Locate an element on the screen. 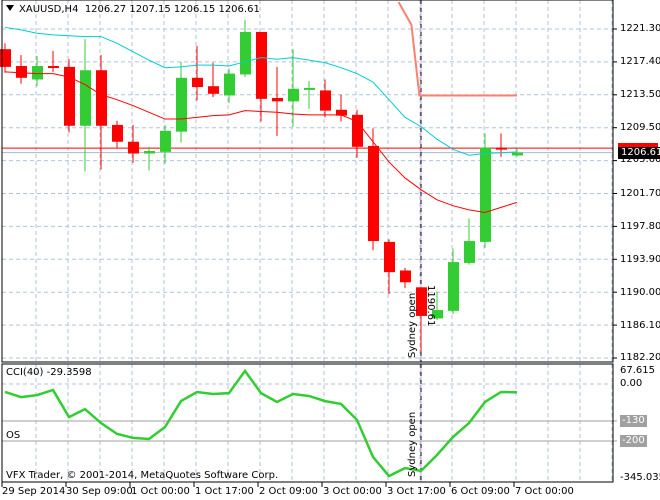  cci-zero-label: 0.00 is located at coordinates (631, 383).